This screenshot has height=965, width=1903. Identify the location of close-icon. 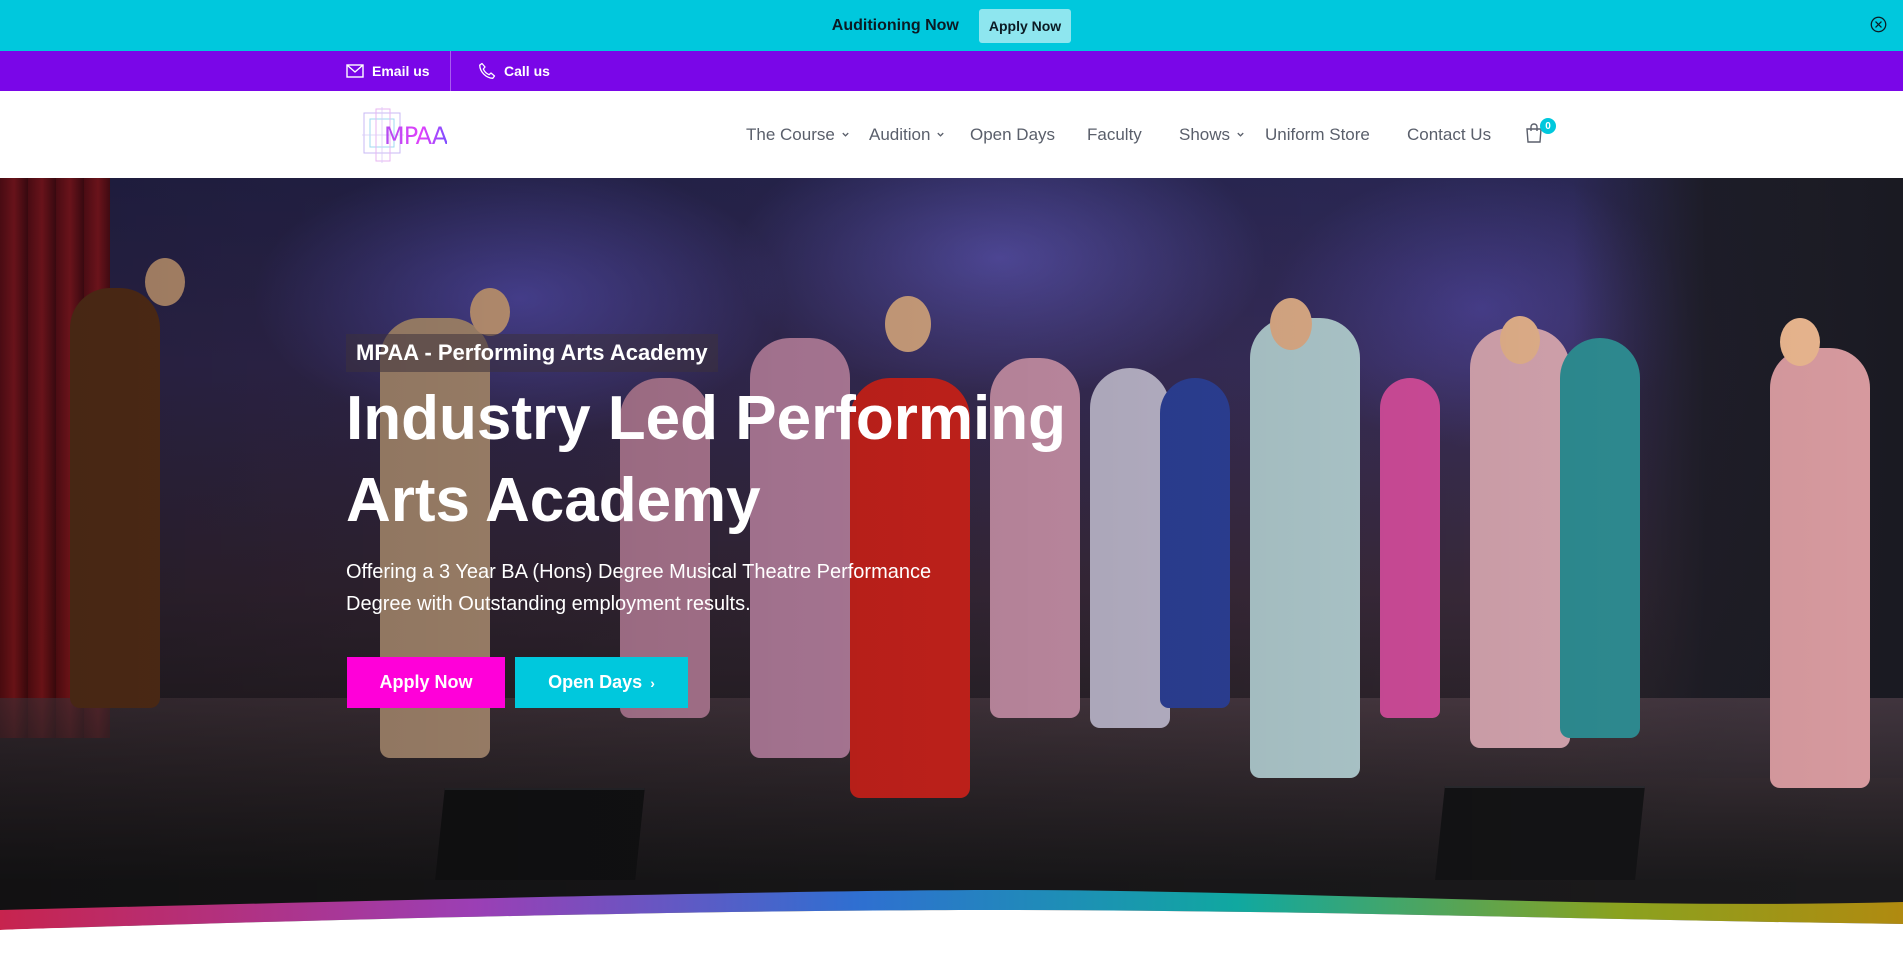
(1878, 24).